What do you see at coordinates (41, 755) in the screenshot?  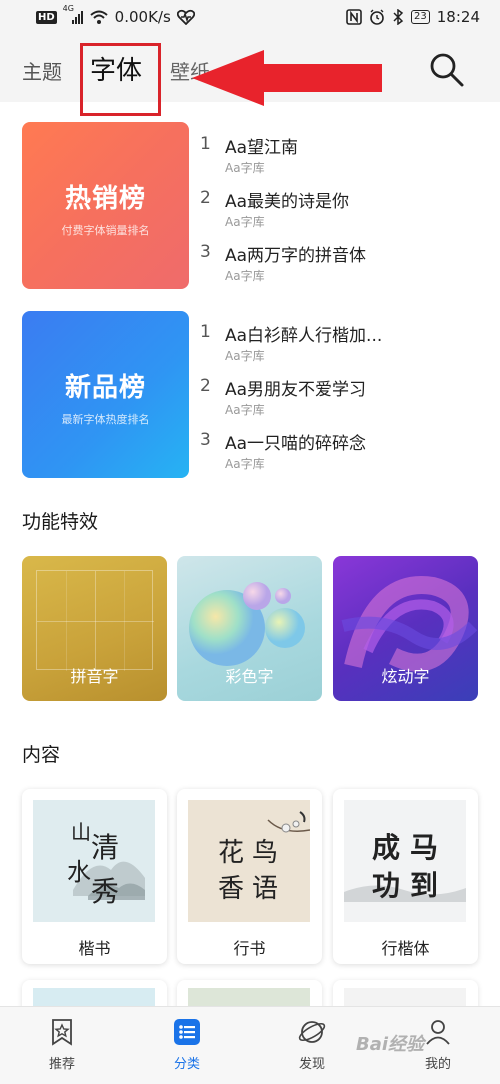 I see `section-title-content: 内容` at bounding box center [41, 755].